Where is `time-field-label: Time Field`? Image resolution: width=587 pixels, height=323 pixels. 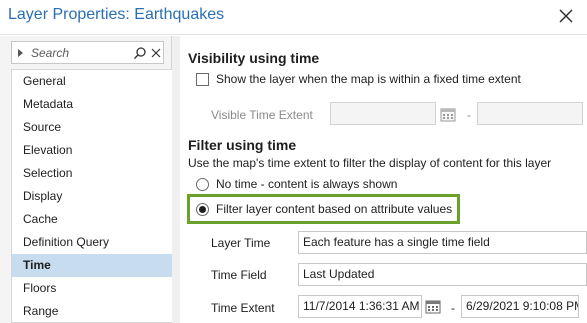 time-field-label: Time Field is located at coordinates (239, 275).